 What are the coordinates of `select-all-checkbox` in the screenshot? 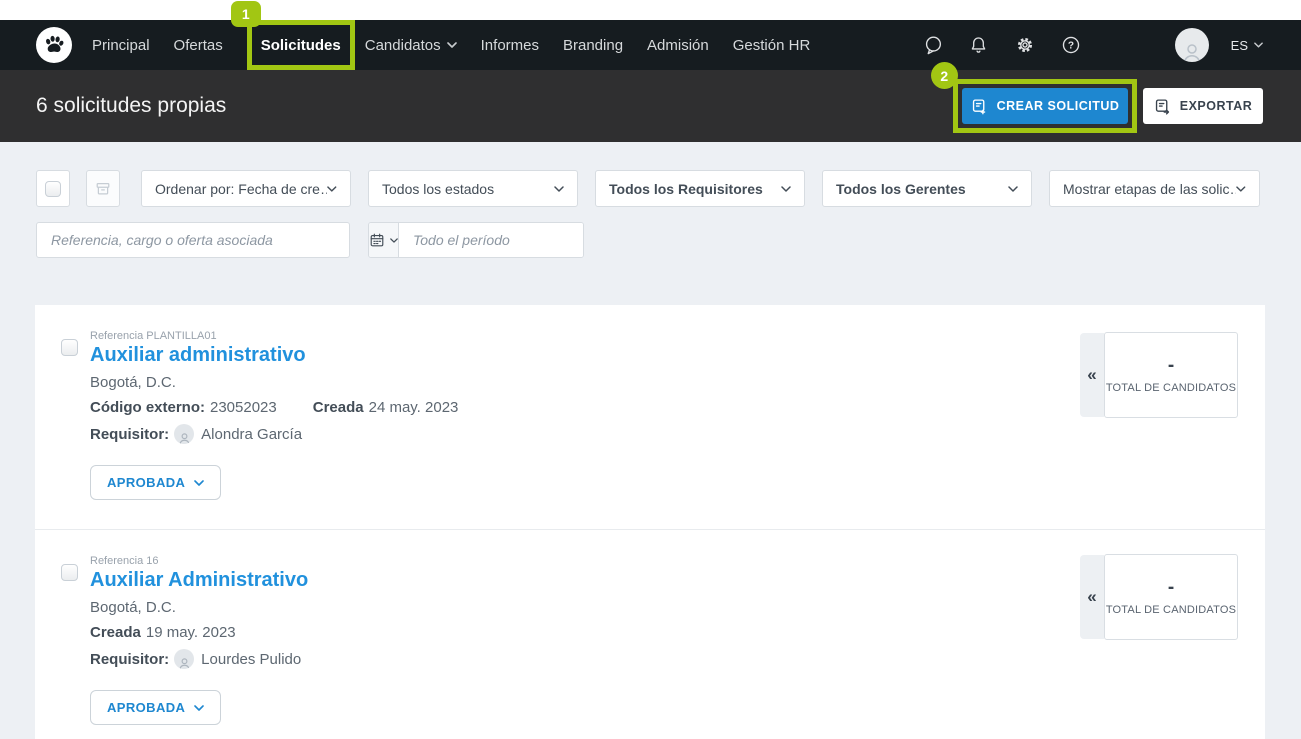 It's located at (53, 188).